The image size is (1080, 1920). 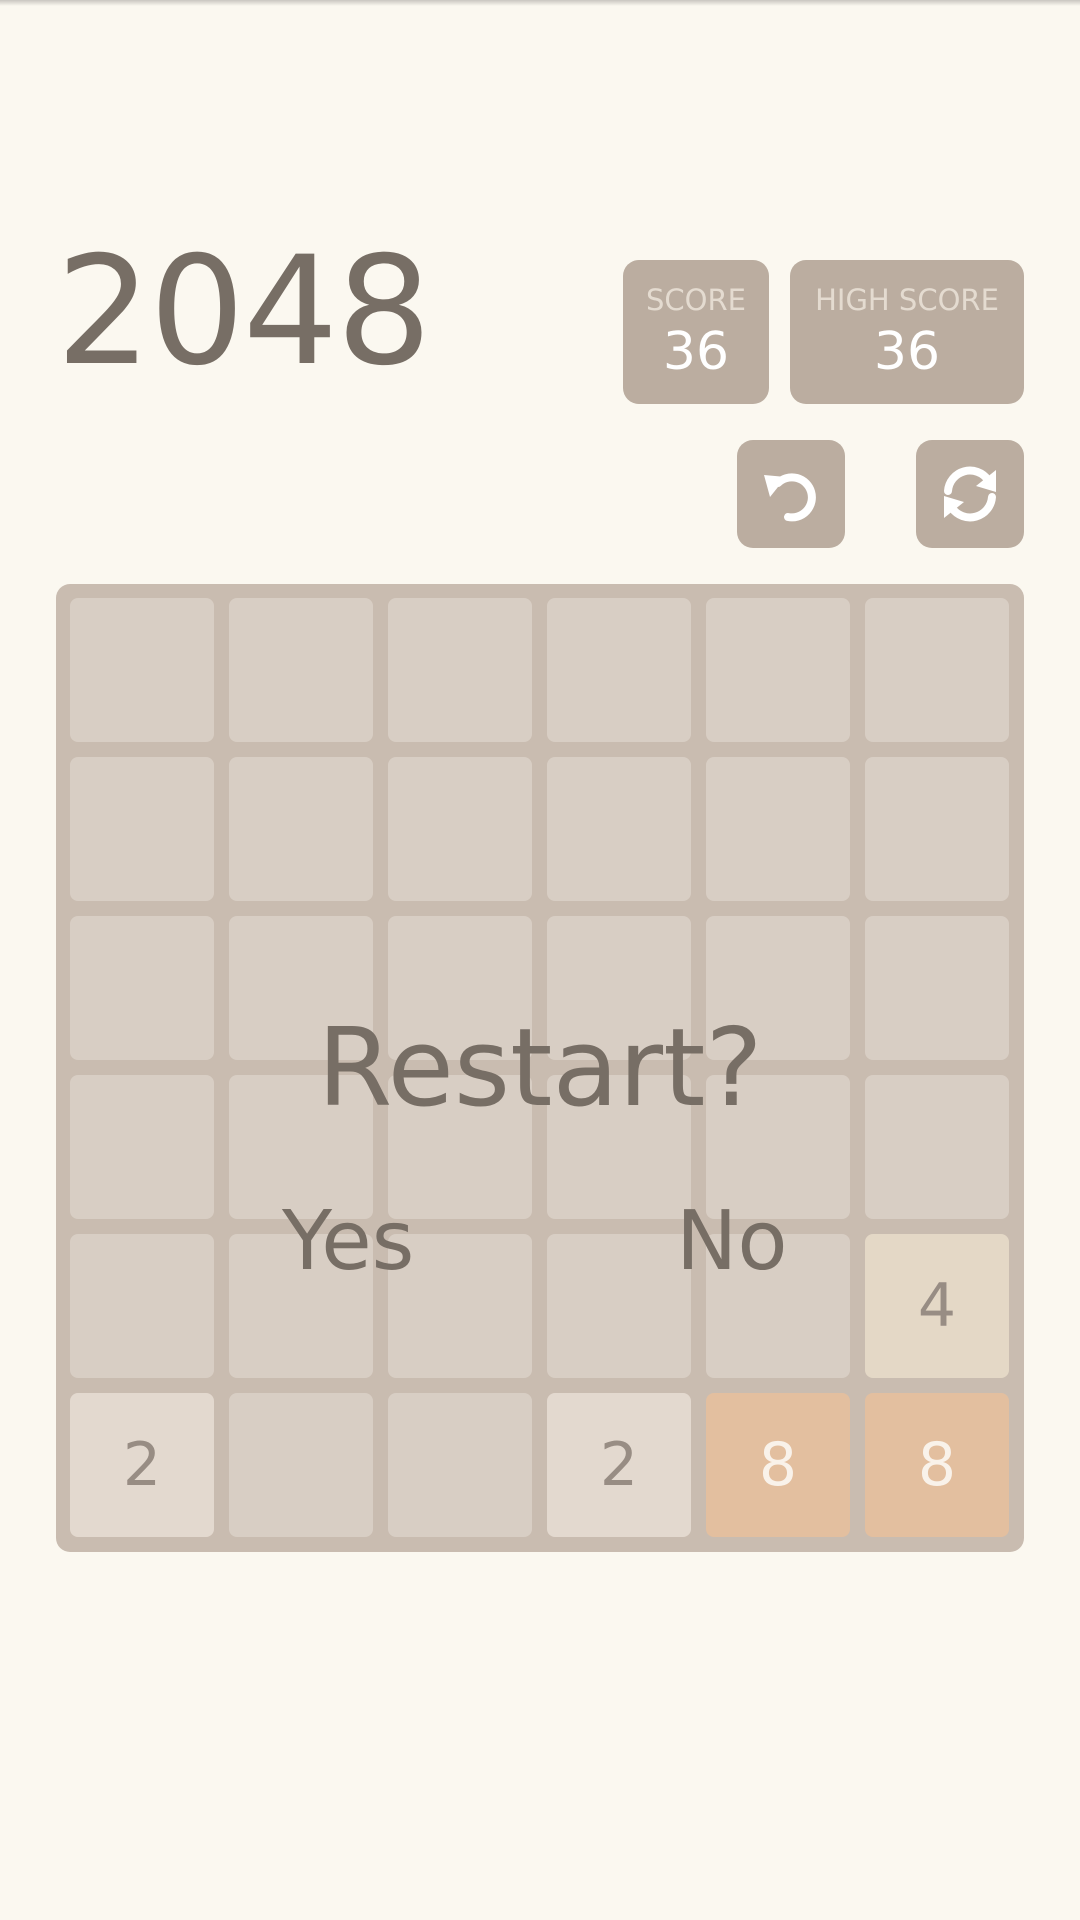 What do you see at coordinates (244, 312) in the screenshot?
I see `game-title: 2048` at bounding box center [244, 312].